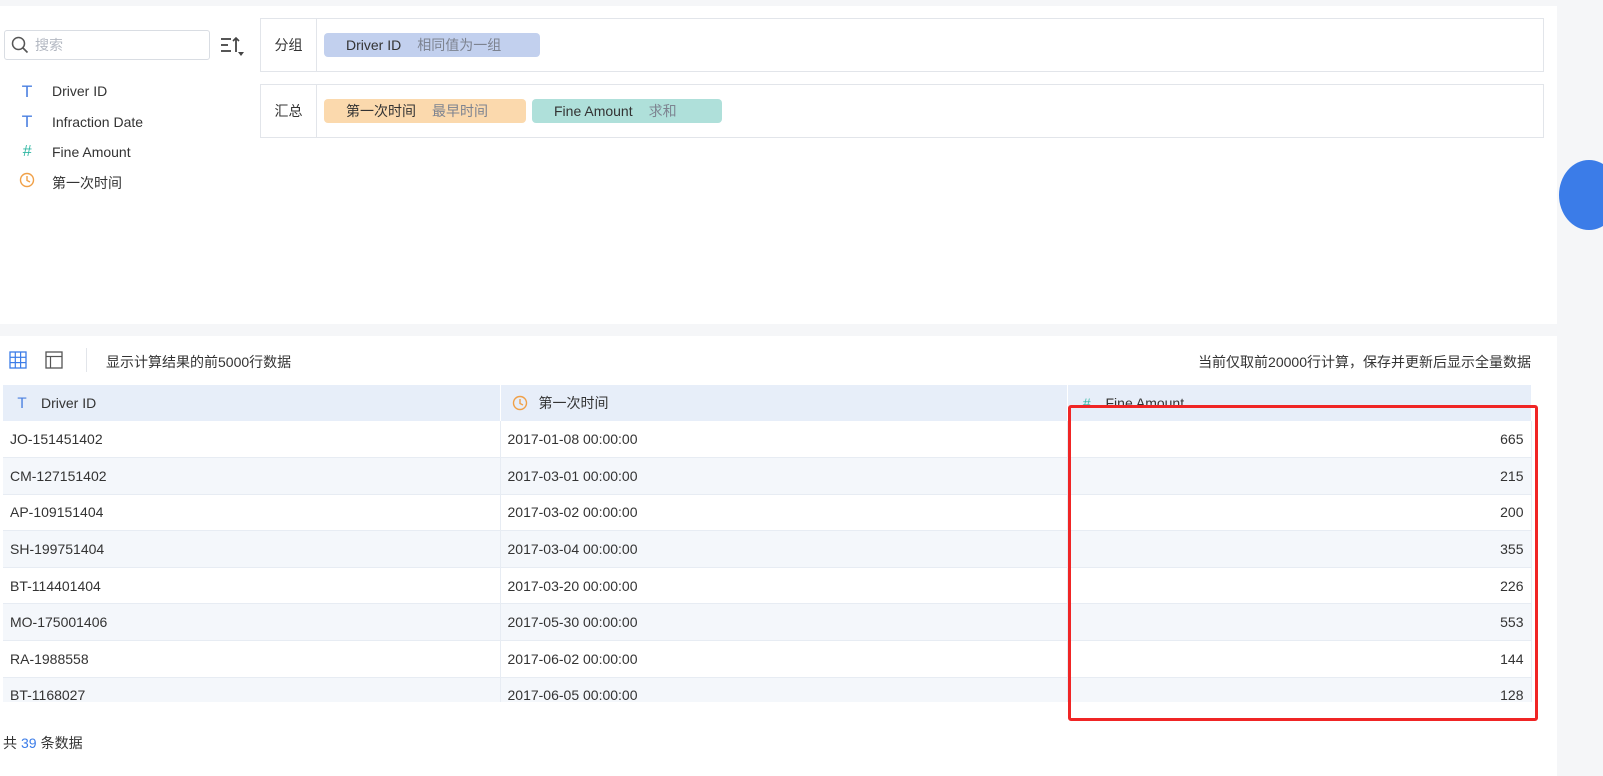 Image resolution: width=1603 pixels, height=776 pixels. Describe the element at coordinates (425, 111) in the screenshot. I see `summary-chip-first-time: 第一次时间 最早时间` at that location.